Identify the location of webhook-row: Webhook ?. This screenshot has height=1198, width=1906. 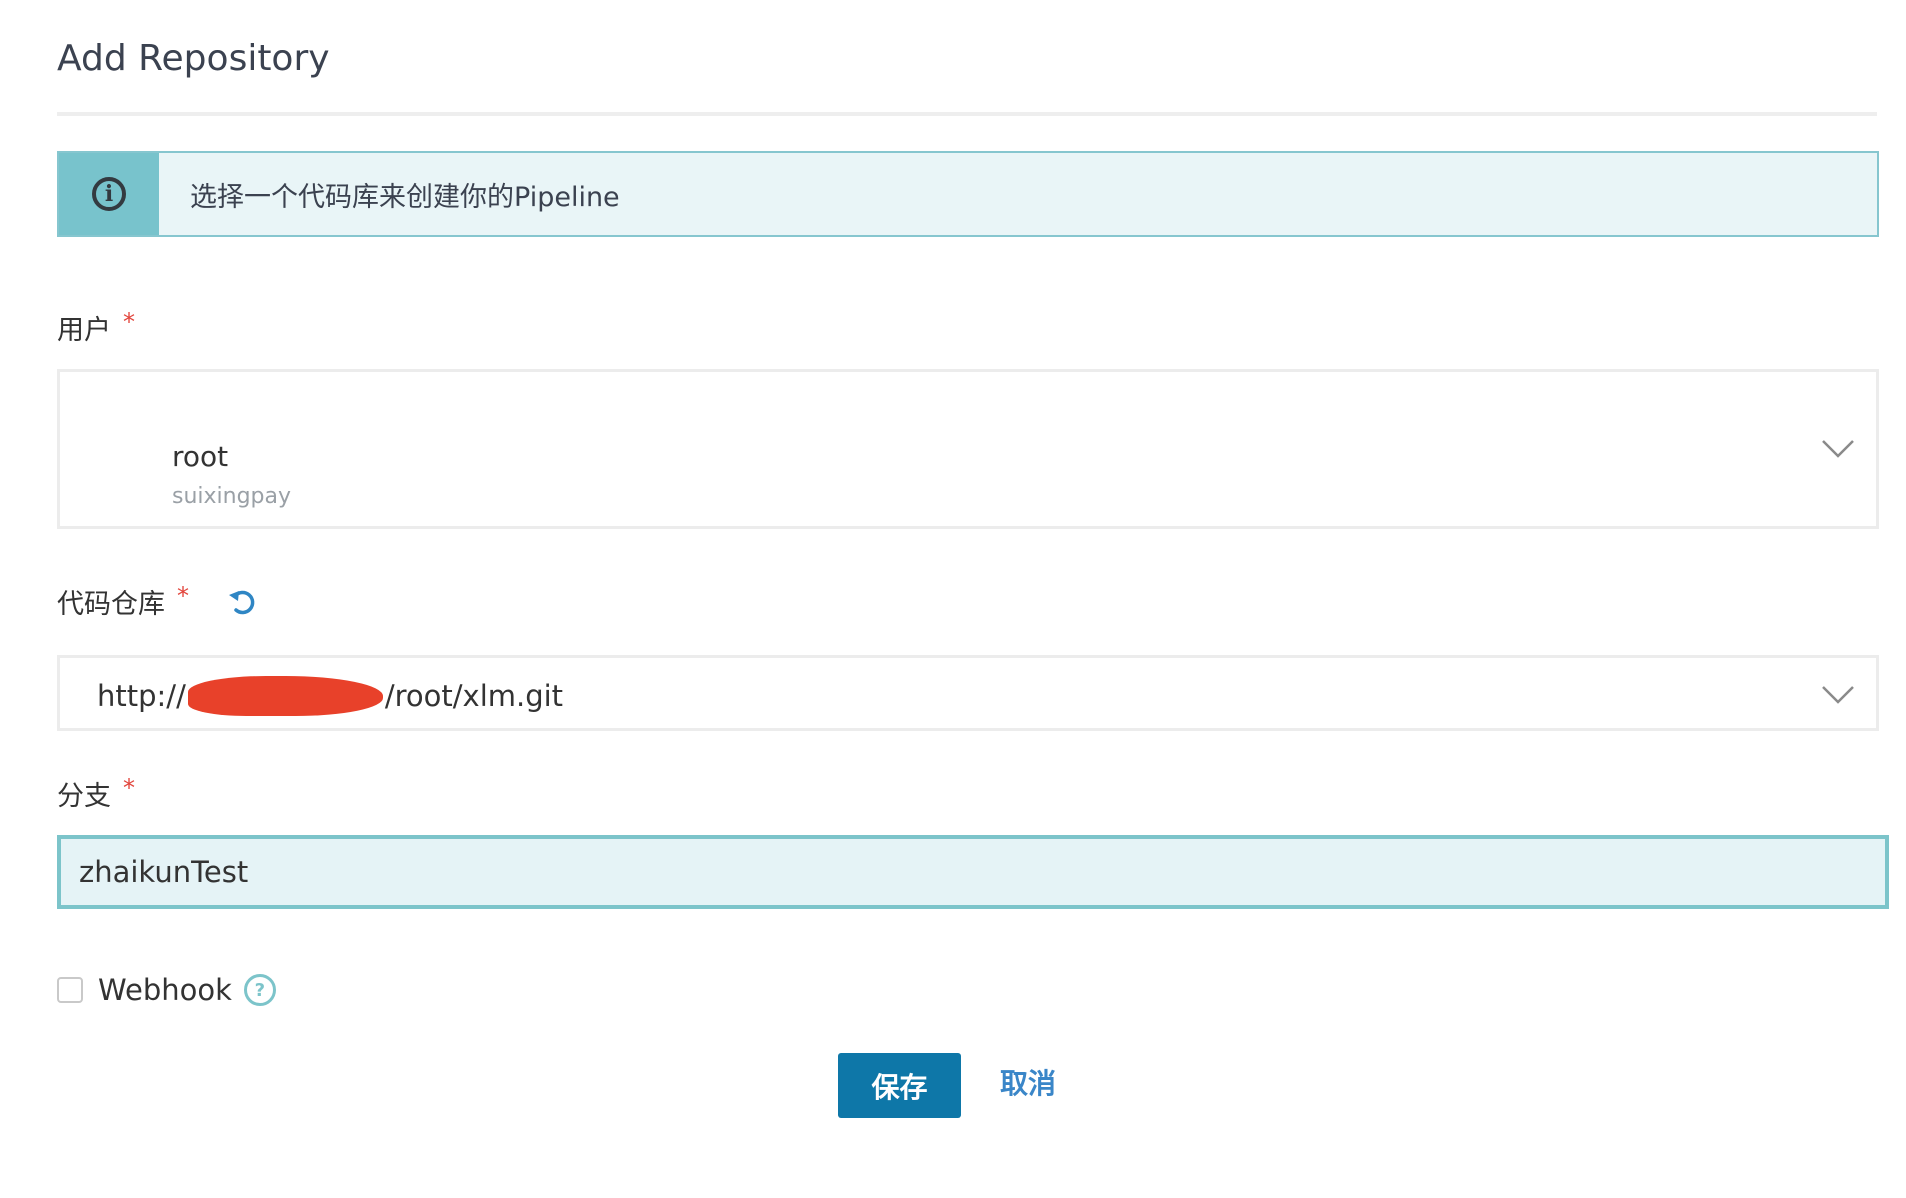
(166, 990).